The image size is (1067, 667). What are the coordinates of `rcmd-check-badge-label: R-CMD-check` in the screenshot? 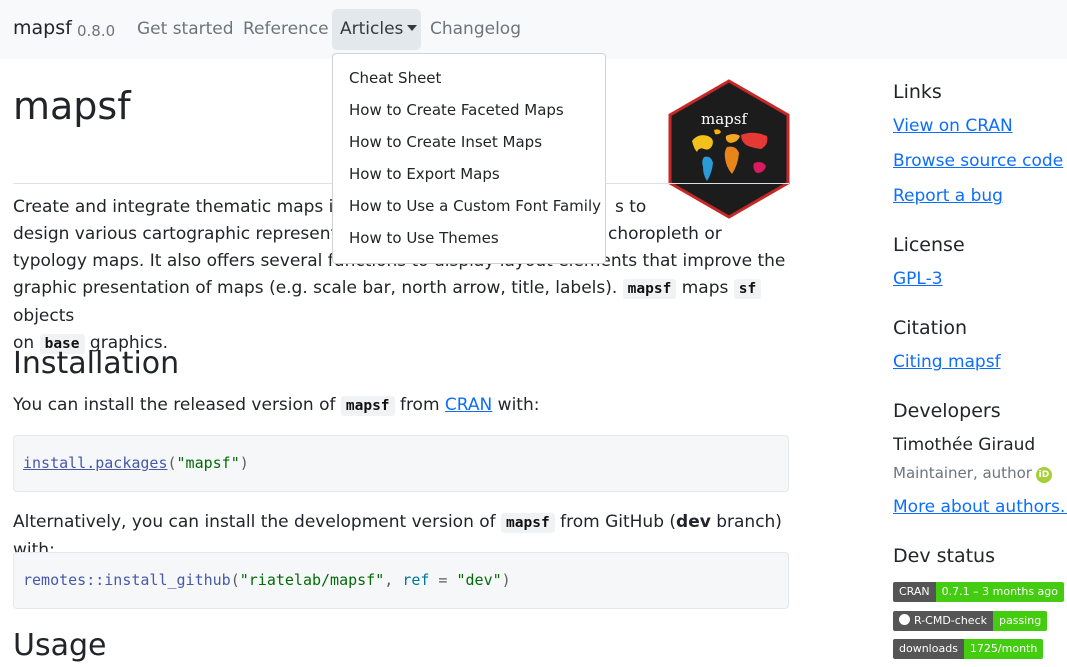 It's located at (943, 621).